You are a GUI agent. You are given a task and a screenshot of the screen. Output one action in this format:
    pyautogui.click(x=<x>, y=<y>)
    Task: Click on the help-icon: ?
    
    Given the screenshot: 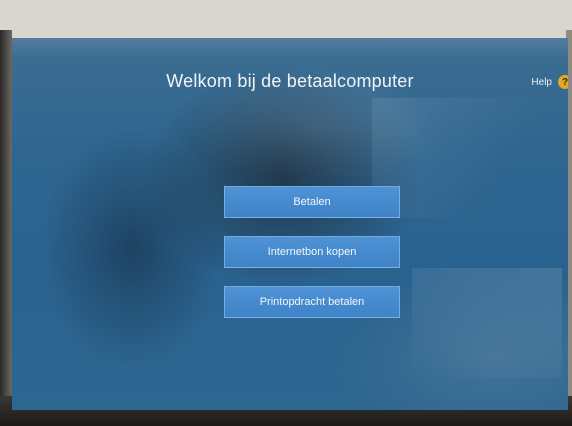 What is the action you would take?
    pyautogui.click(x=563, y=82)
    